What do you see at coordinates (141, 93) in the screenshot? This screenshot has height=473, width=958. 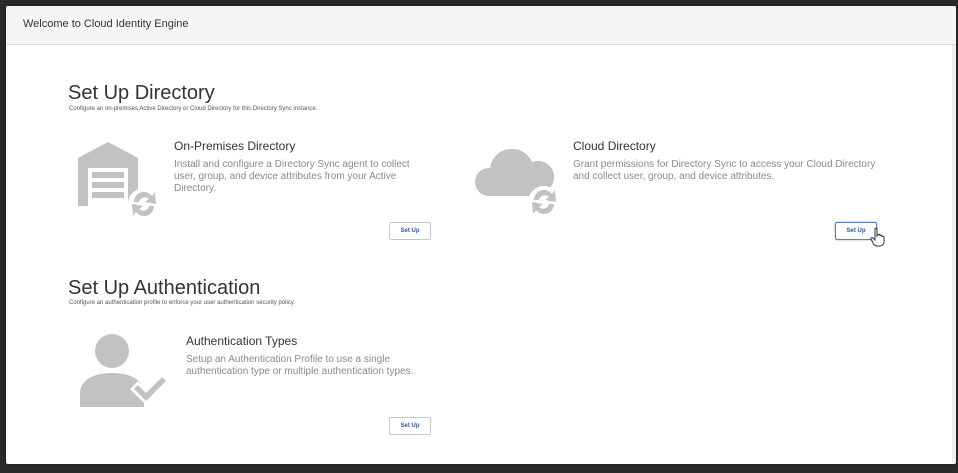 I see `directory-section-title: Set Up Directory` at bounding box center [141, 93].